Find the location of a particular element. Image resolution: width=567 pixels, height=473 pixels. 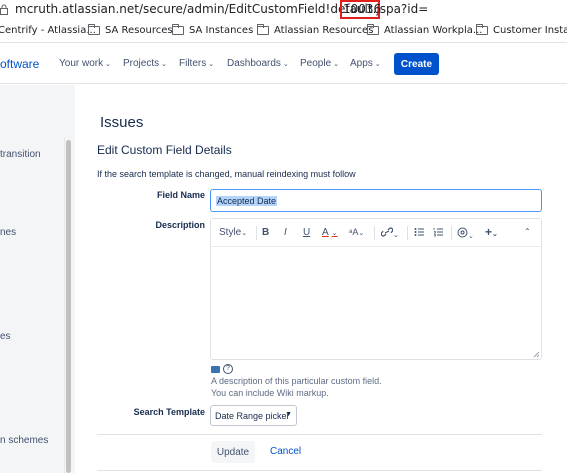

collapse-toolbar-button: ⌃ is located at coordinates (527, 231).